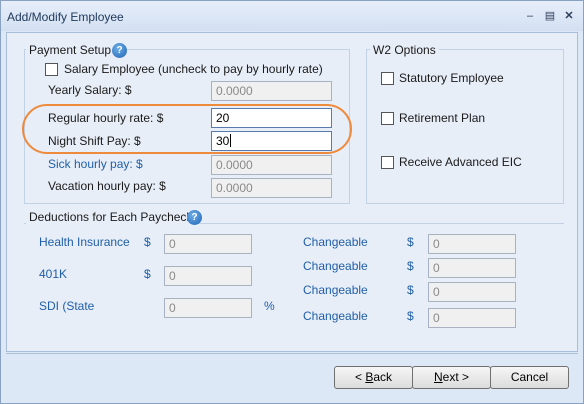 This screenshot has width=584, height=404. What do you see at coordinates (208, 244) in the screenshot?
I see `health-insurance-field: 0` at bounding box center [208, 244].